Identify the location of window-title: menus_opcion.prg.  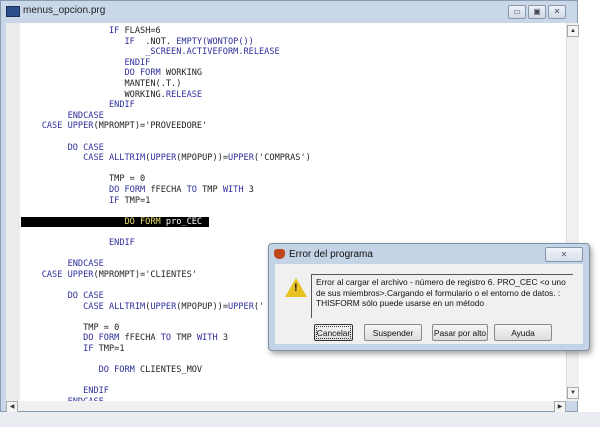
(64, 10).